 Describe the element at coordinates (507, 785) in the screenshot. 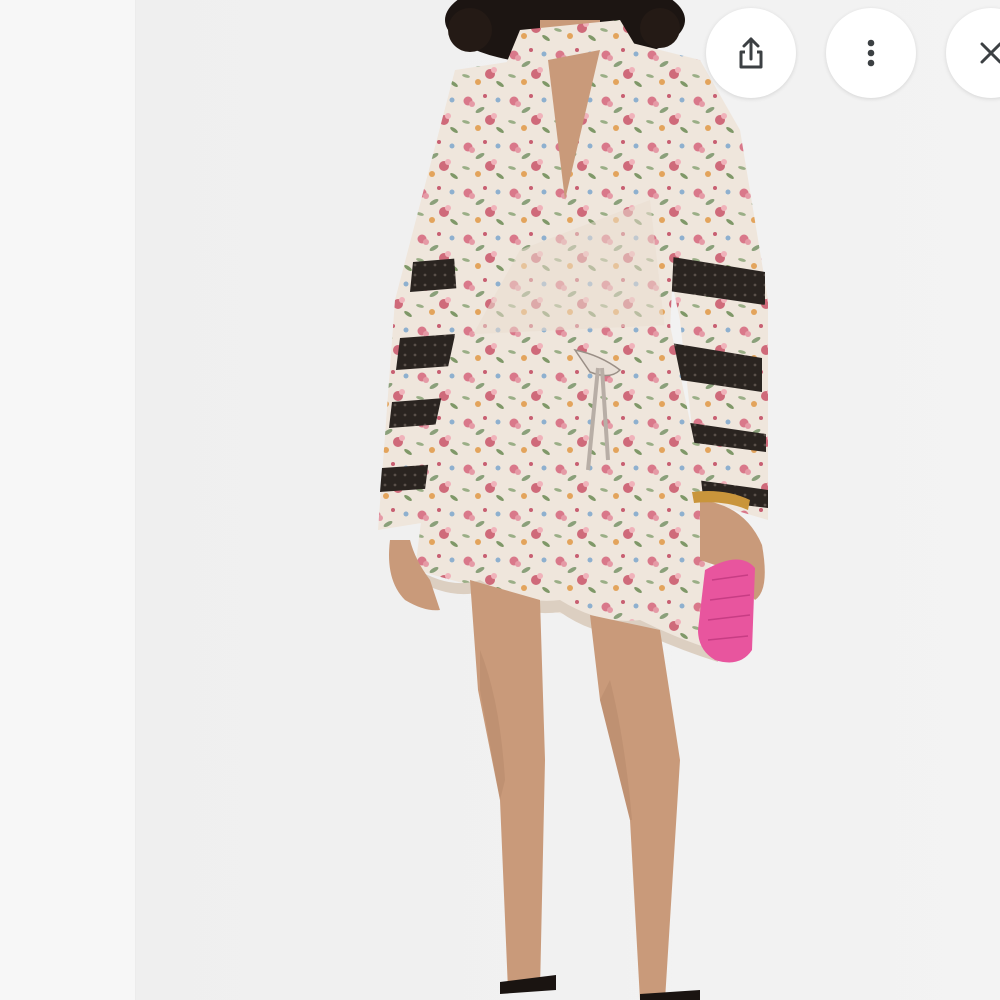

I see `left-leg` at that location.